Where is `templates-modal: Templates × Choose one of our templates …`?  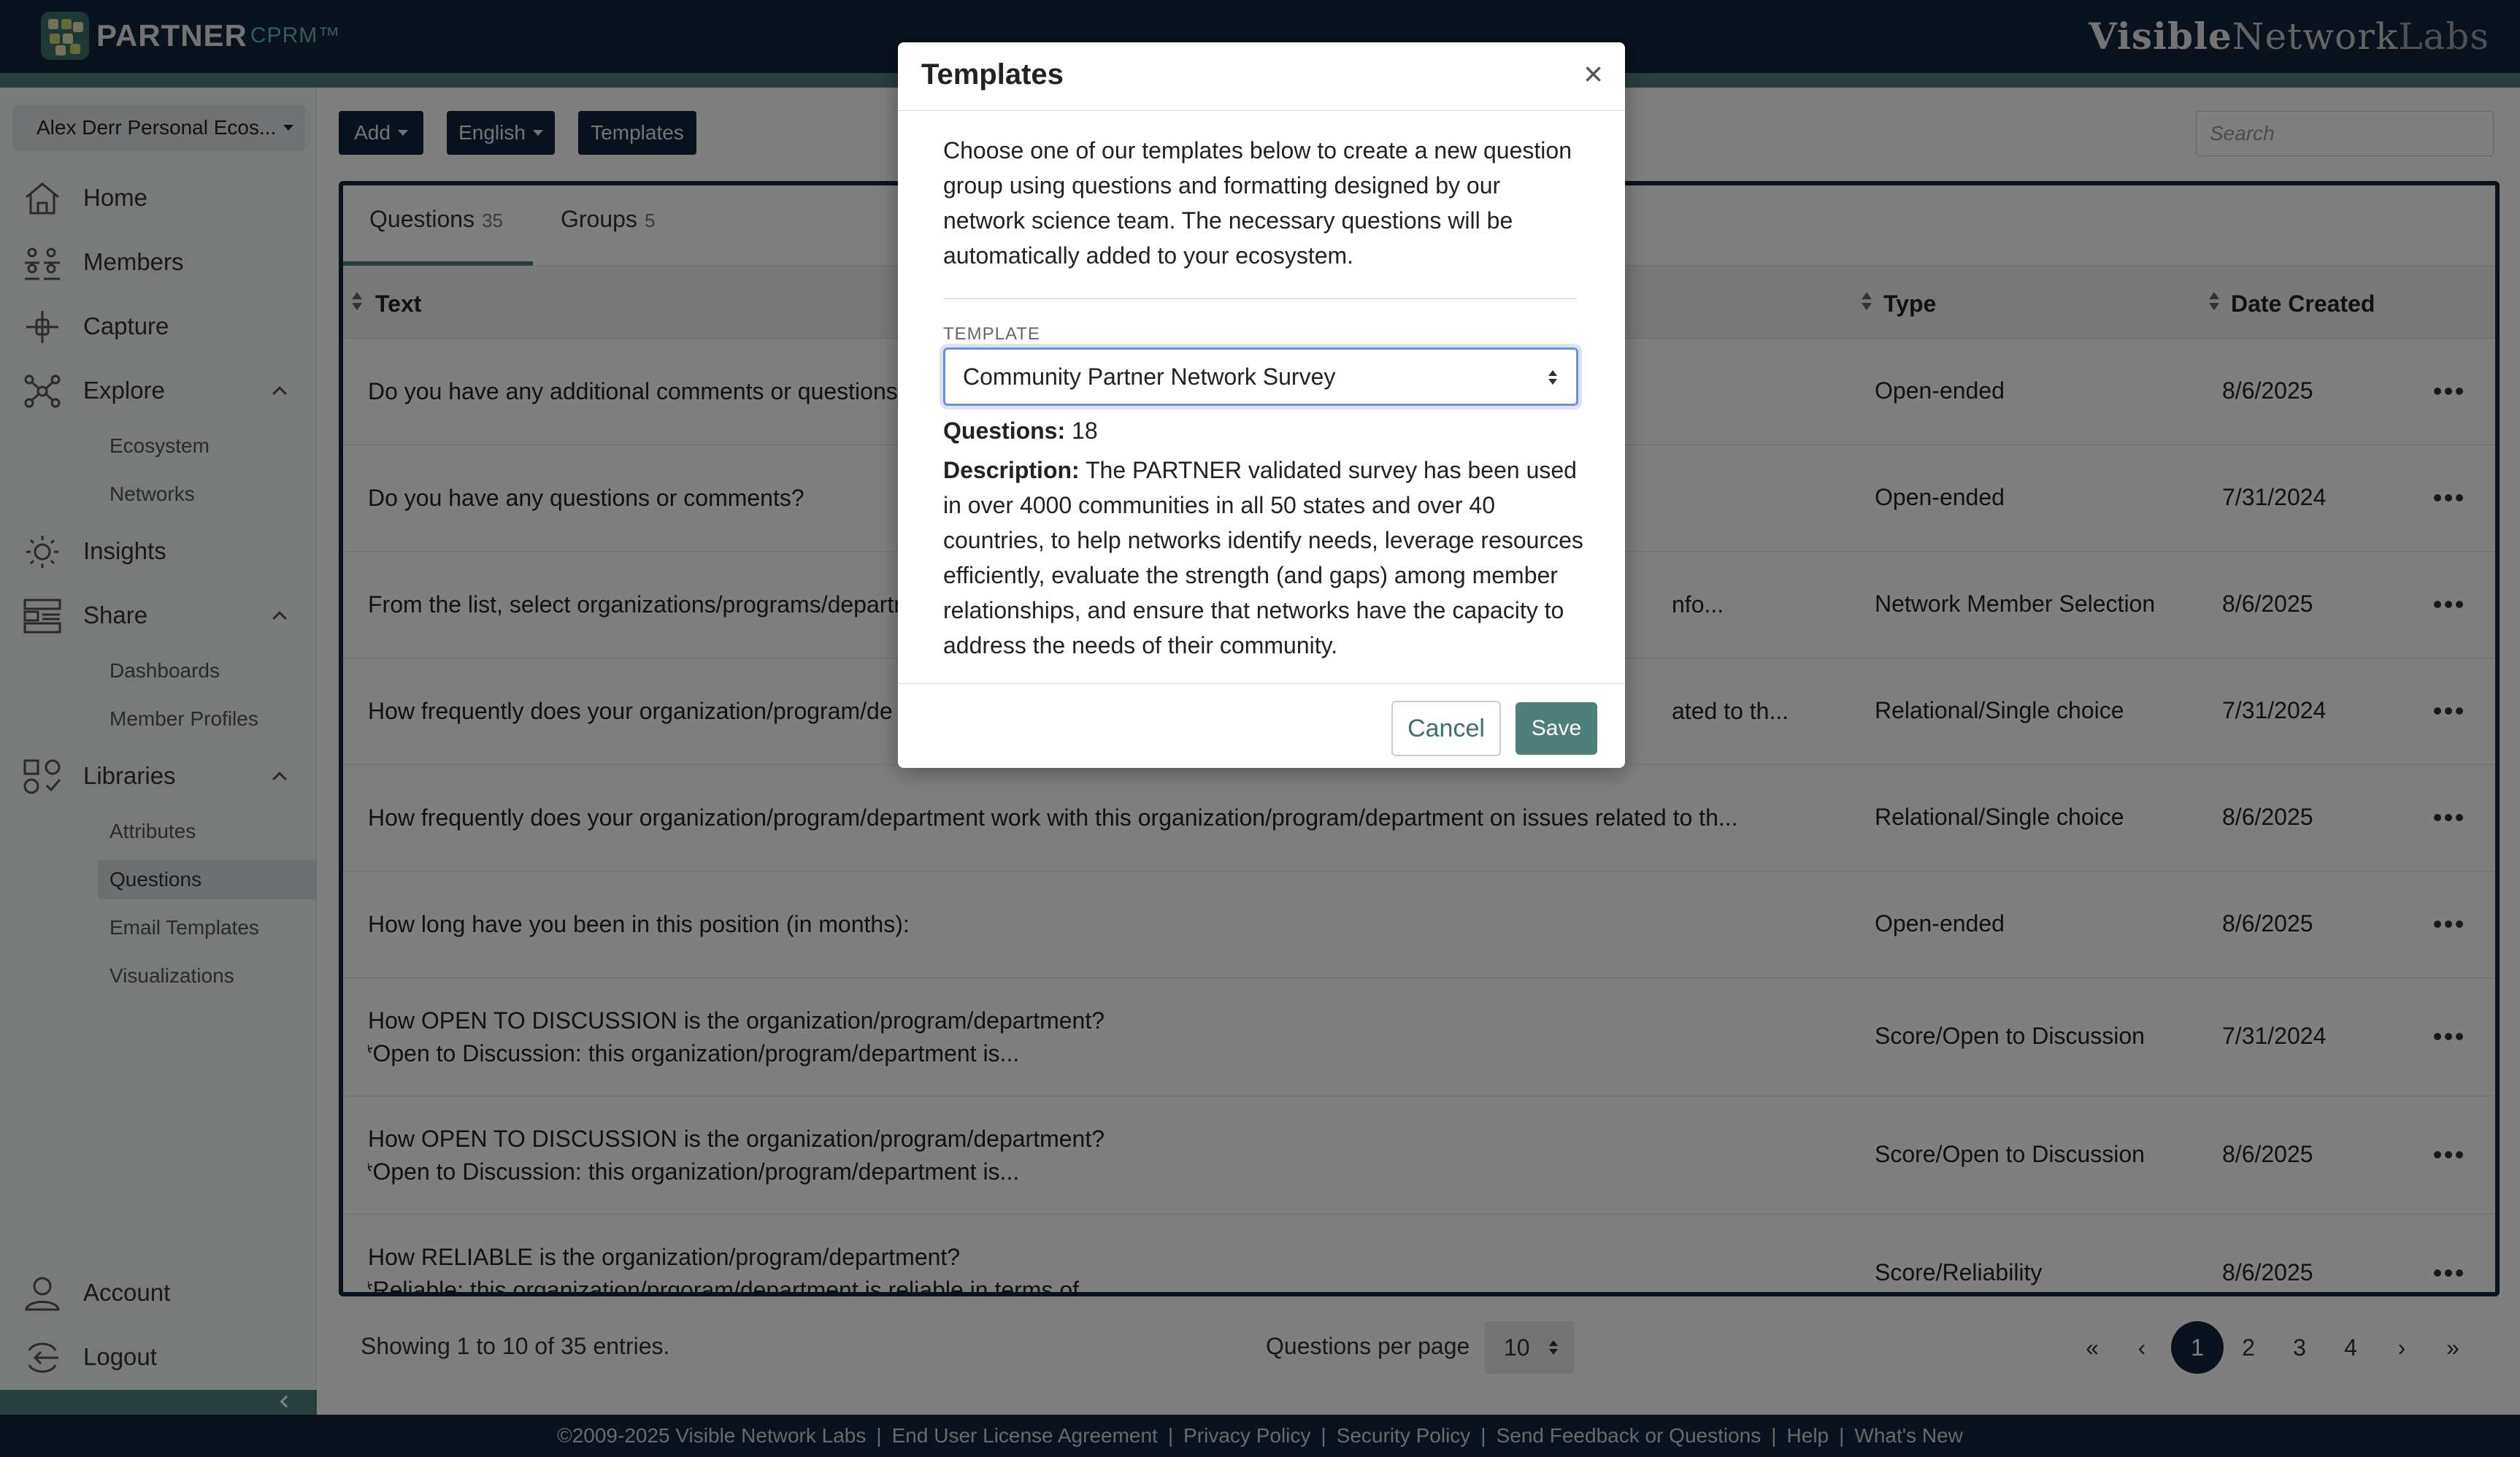
templates-modal: Templates × Choose one of our templates … is located at coordinates (1261, 405).